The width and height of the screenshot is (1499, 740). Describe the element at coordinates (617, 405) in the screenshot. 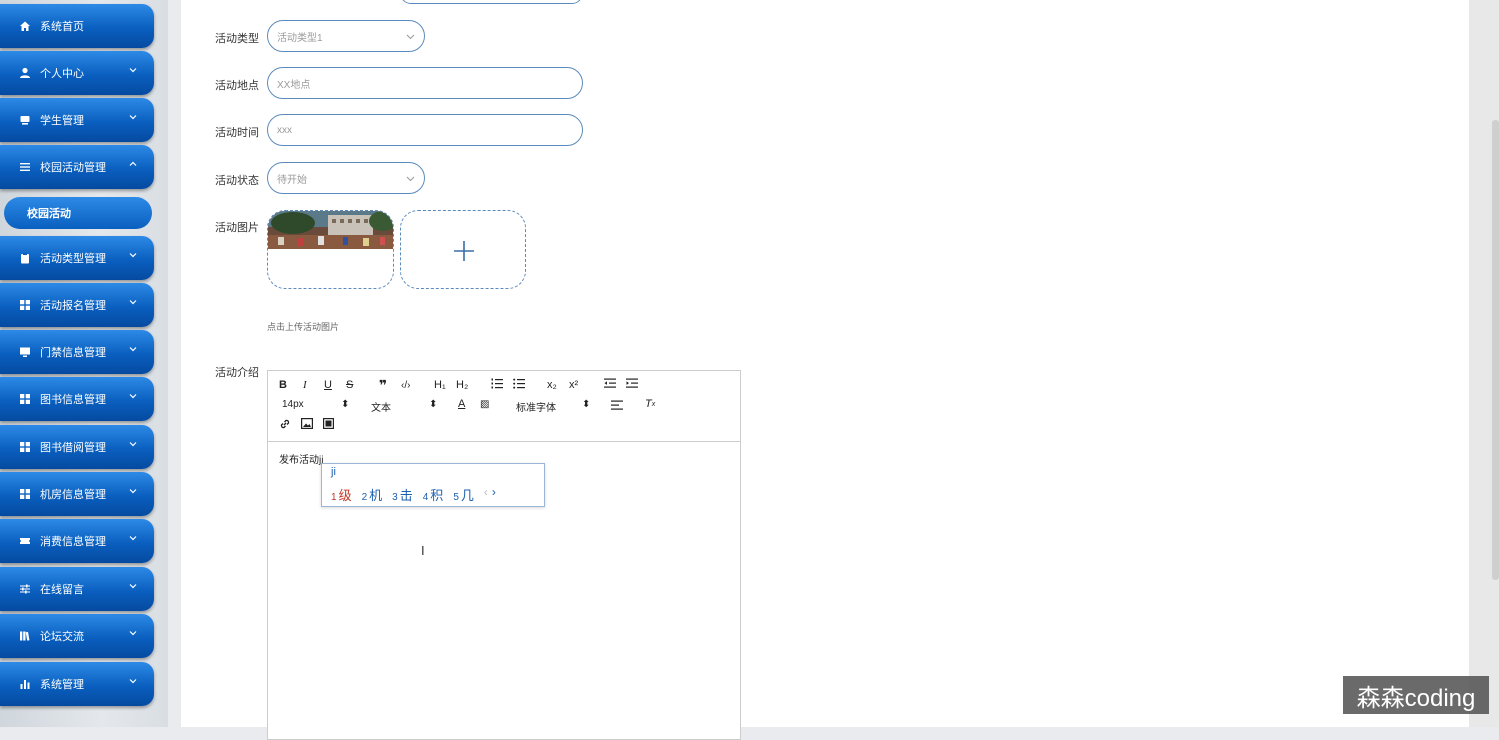

I see `align-icon` at that location.